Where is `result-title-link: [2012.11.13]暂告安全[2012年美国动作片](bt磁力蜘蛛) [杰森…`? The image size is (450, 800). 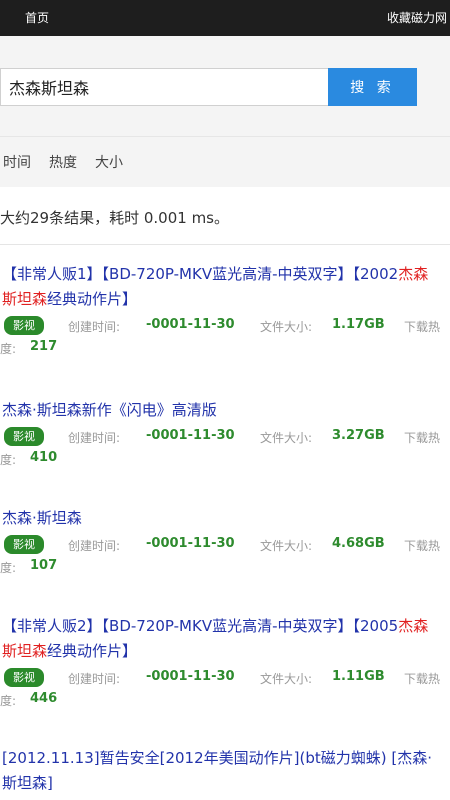
result-title-link: [2012.11.13]暂告安全[2012年美国动作片](bt磁力蜘蛛) [杰森… is located at coordinates (222, 771).